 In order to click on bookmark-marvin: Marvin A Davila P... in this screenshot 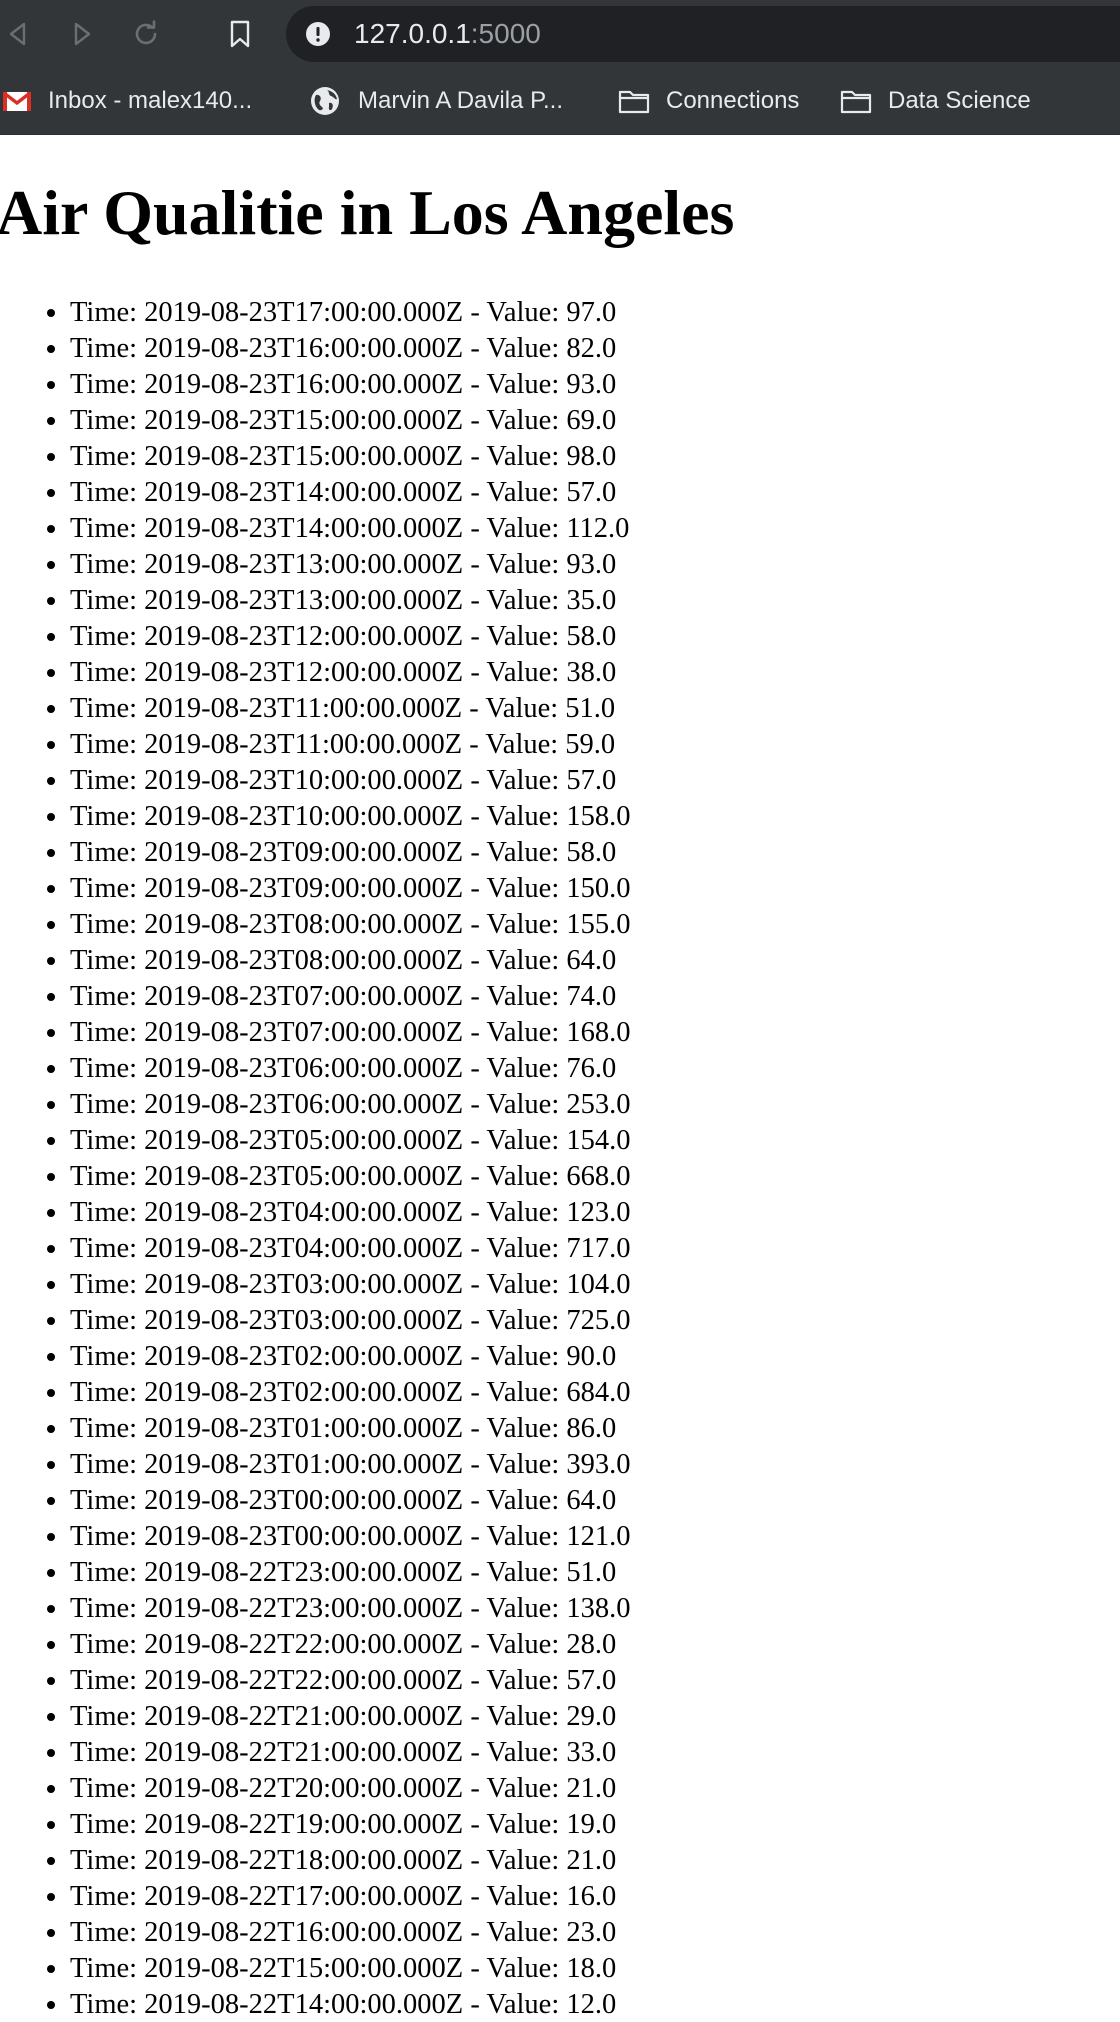, I will do `click(436, 101)`.